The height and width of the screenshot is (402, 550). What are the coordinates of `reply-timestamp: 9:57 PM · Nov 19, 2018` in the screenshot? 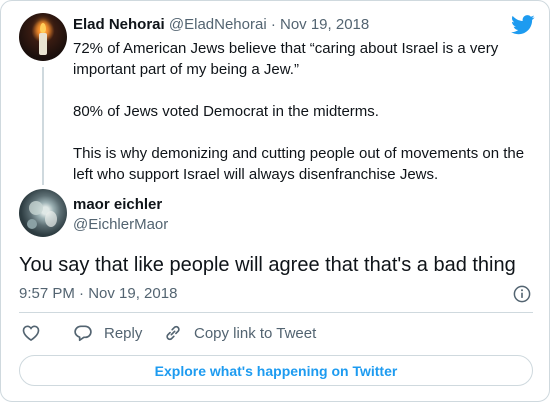 It's located at (98, 293).